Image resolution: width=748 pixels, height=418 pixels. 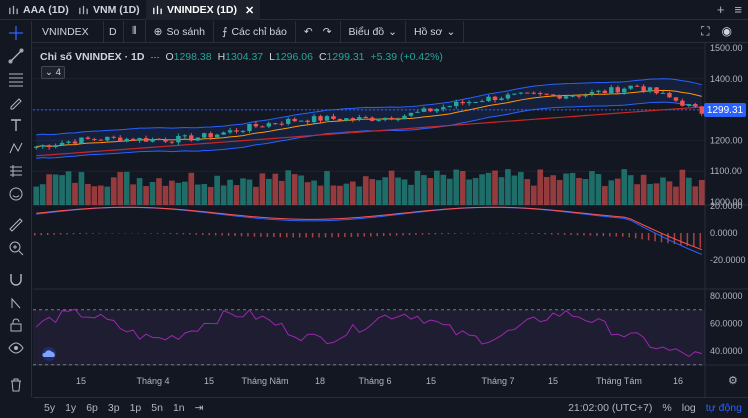 I want to click on calendar-icon: ⇥, so click(x=199, y=408).